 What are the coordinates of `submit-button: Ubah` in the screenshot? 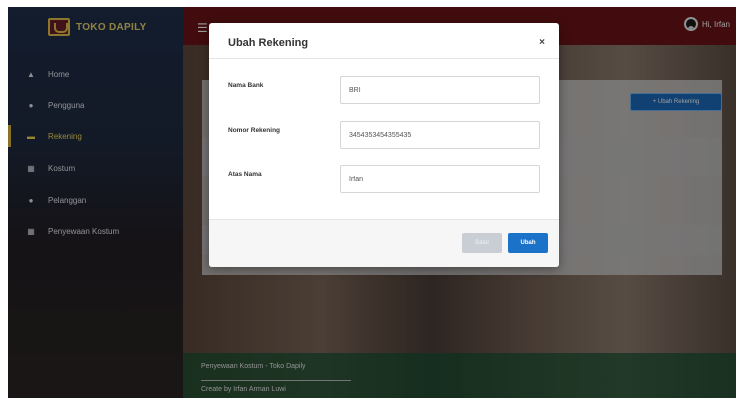 It's located at (528, 243).